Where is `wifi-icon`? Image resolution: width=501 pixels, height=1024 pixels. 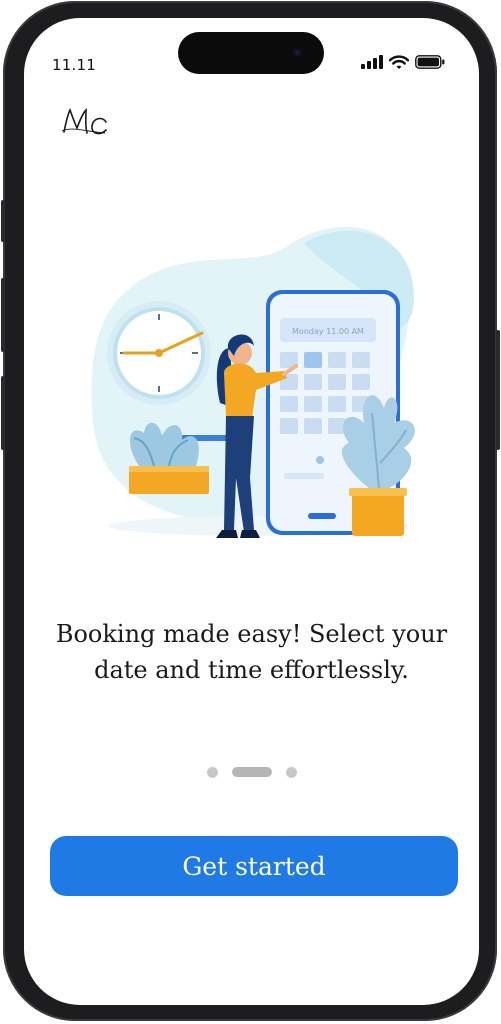 wifi-icon is located at coordinates (399, 61).